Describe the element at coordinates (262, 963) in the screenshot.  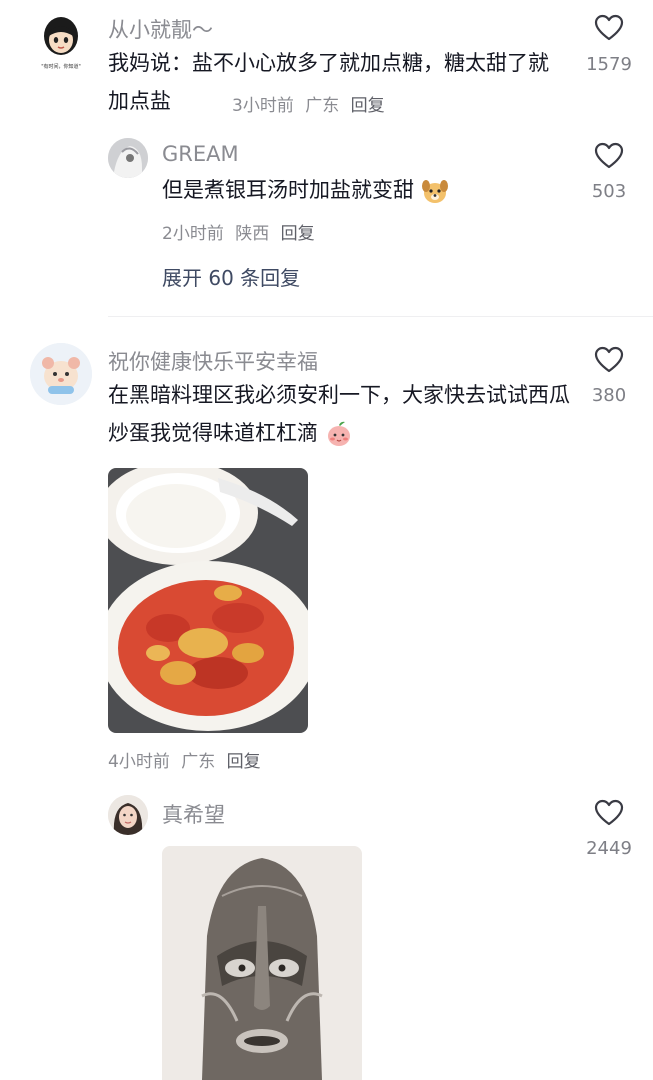
I see `comment-4-image` at that location.